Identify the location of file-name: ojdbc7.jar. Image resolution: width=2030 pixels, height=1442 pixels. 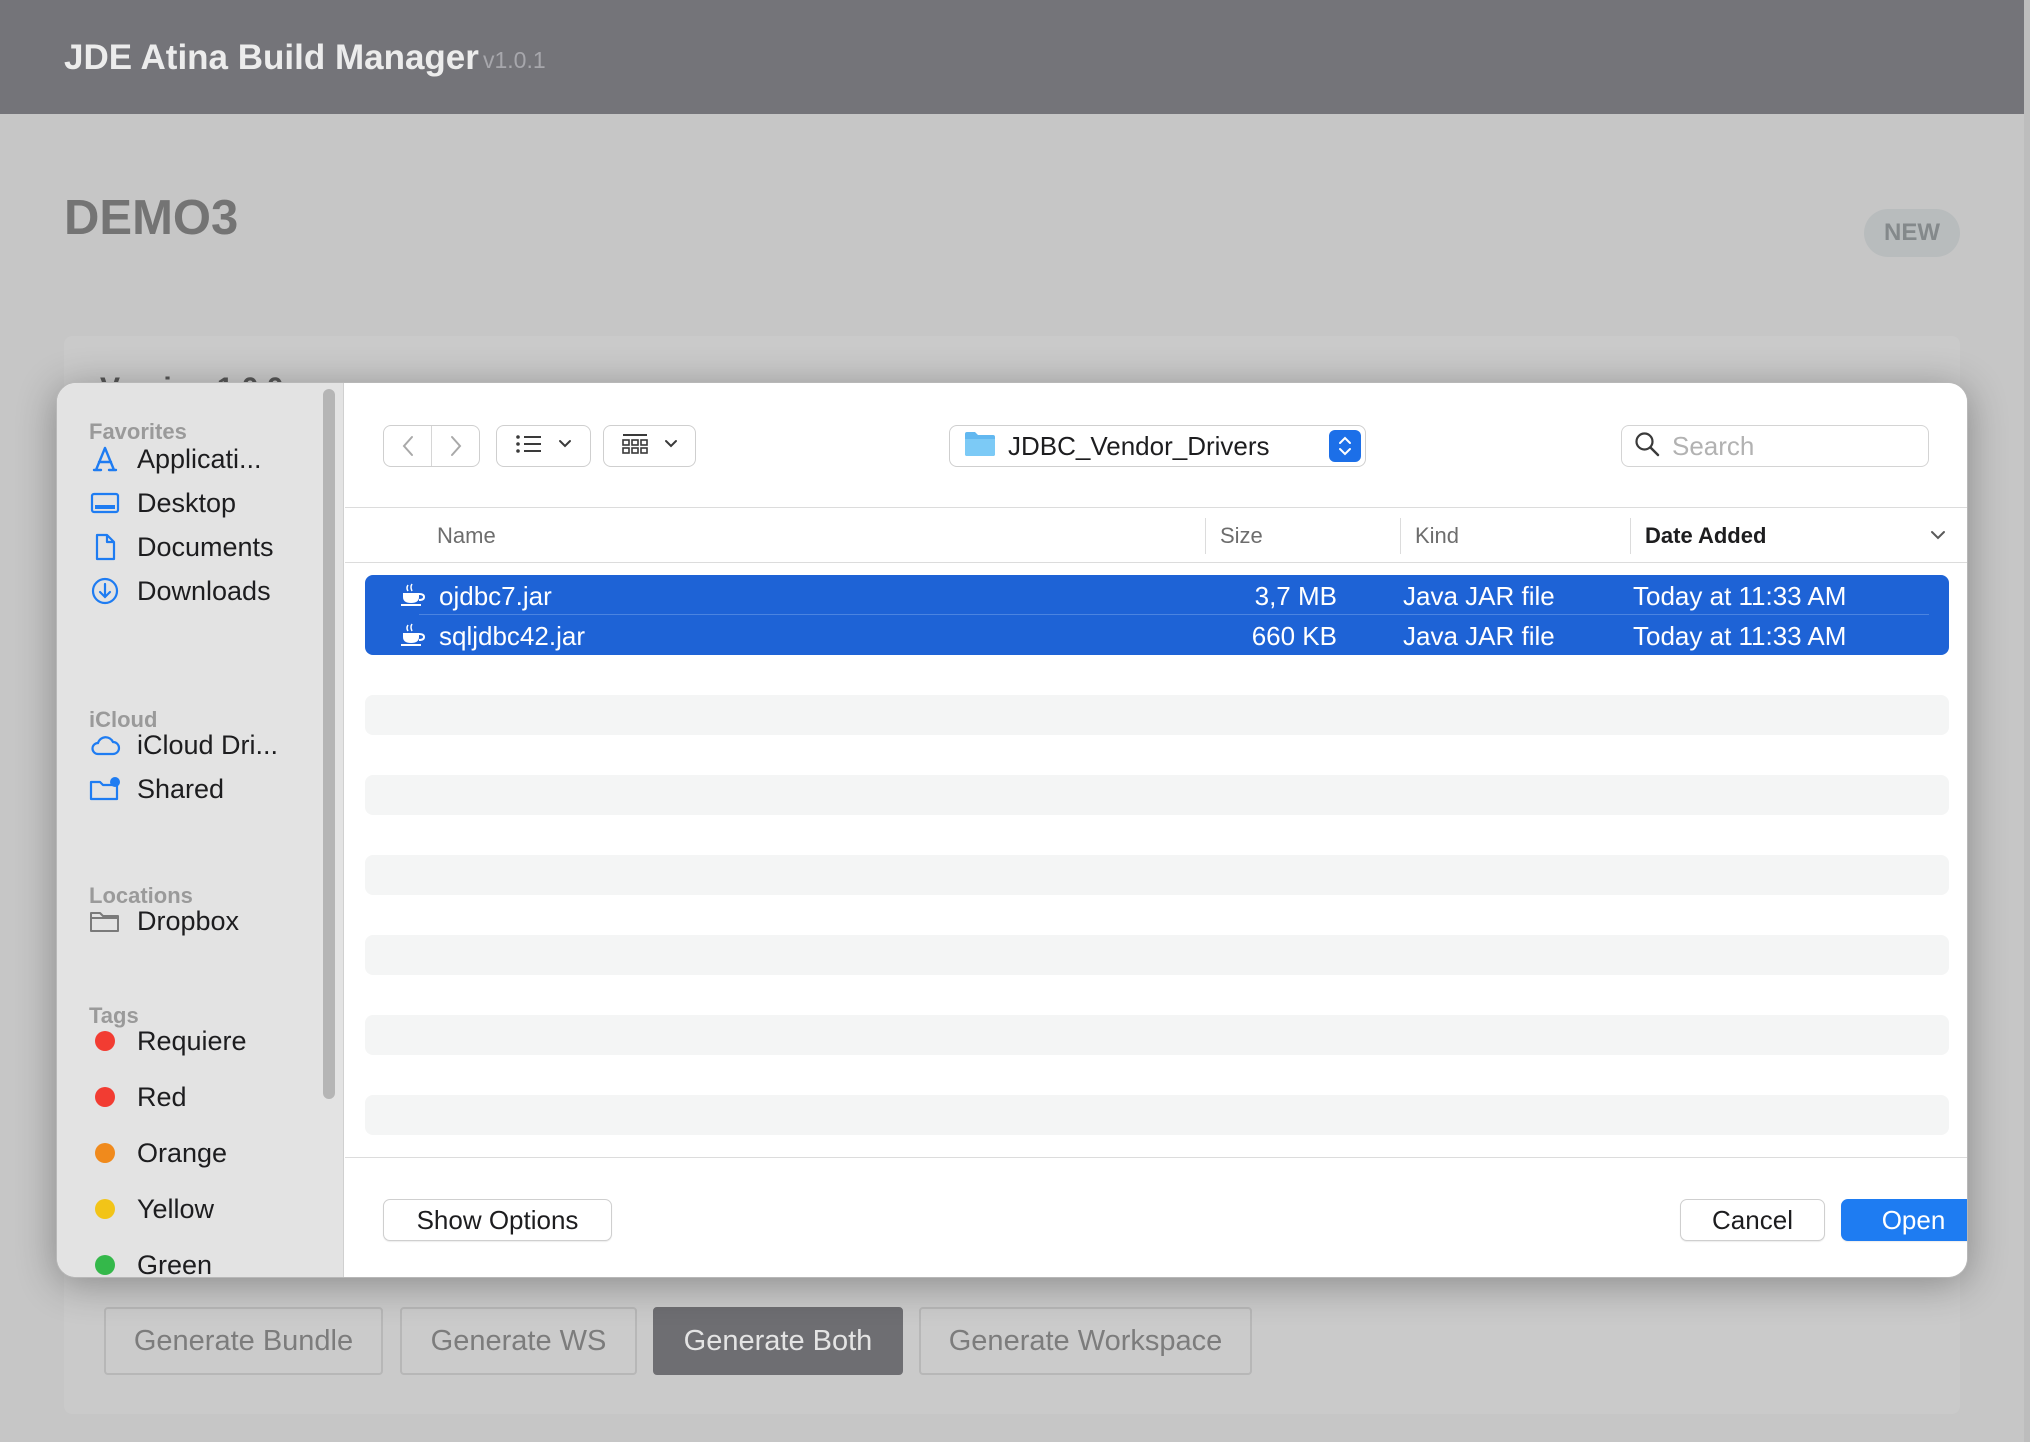
(495, 596).